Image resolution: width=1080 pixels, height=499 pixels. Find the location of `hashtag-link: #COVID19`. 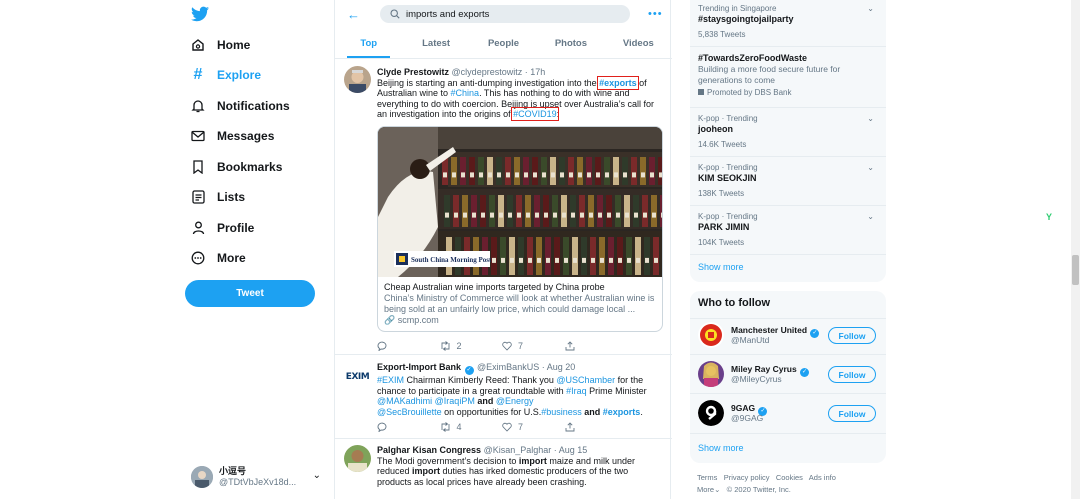

hashtag-link: #COVID19 is located at coordinates (535, 114).